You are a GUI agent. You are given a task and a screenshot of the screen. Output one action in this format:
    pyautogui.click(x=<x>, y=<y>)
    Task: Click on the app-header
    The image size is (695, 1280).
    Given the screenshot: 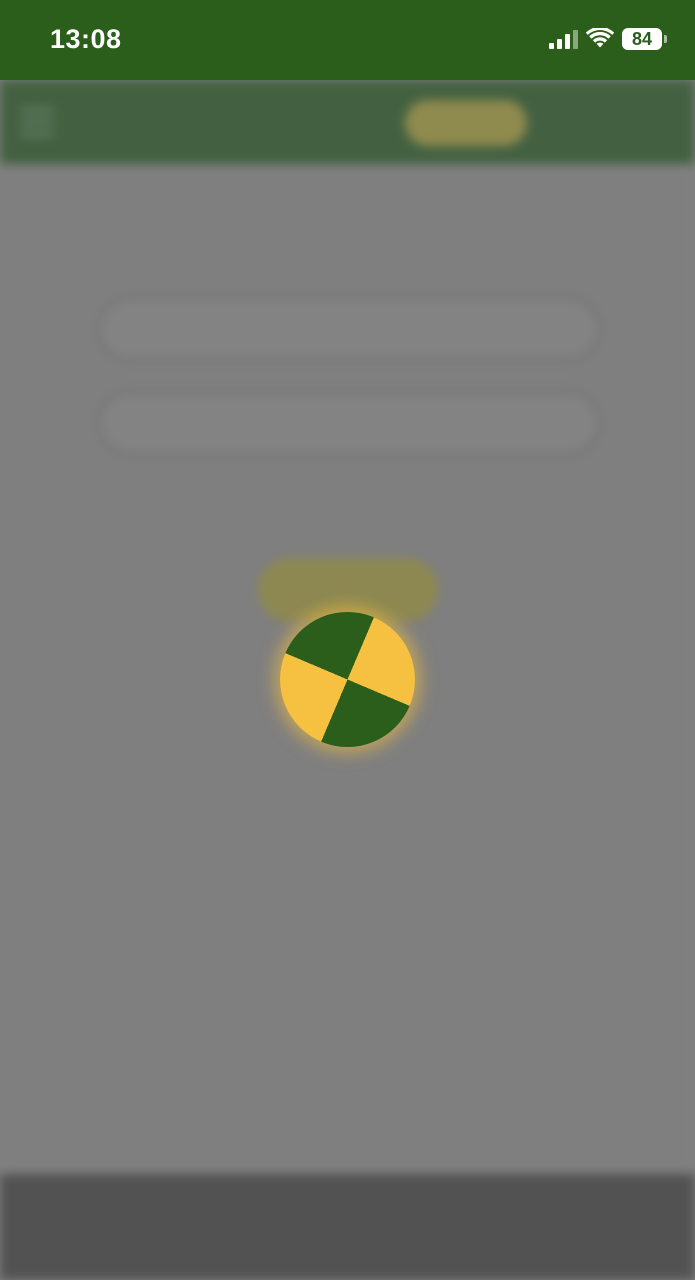 What is the action you would take?
    pyautogui.click(x=347, y=122)
    